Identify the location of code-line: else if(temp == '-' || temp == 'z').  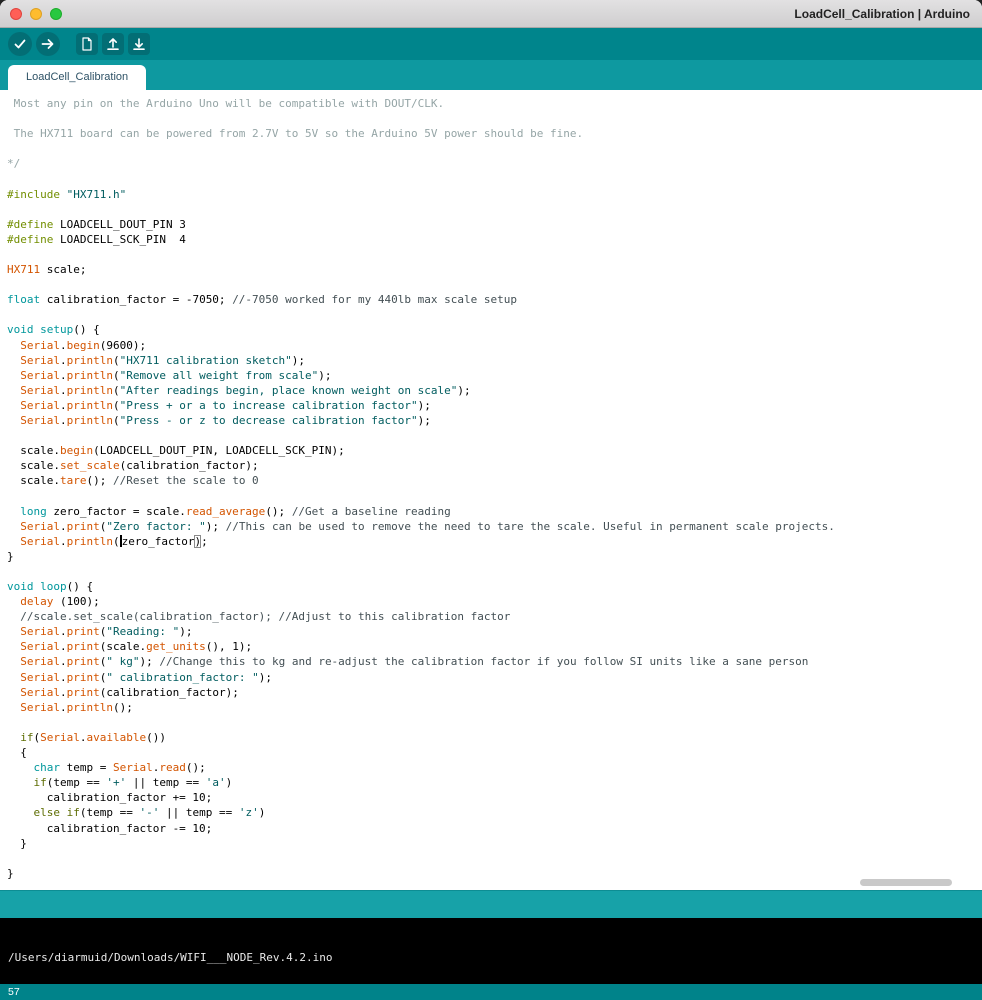
(494, 812).